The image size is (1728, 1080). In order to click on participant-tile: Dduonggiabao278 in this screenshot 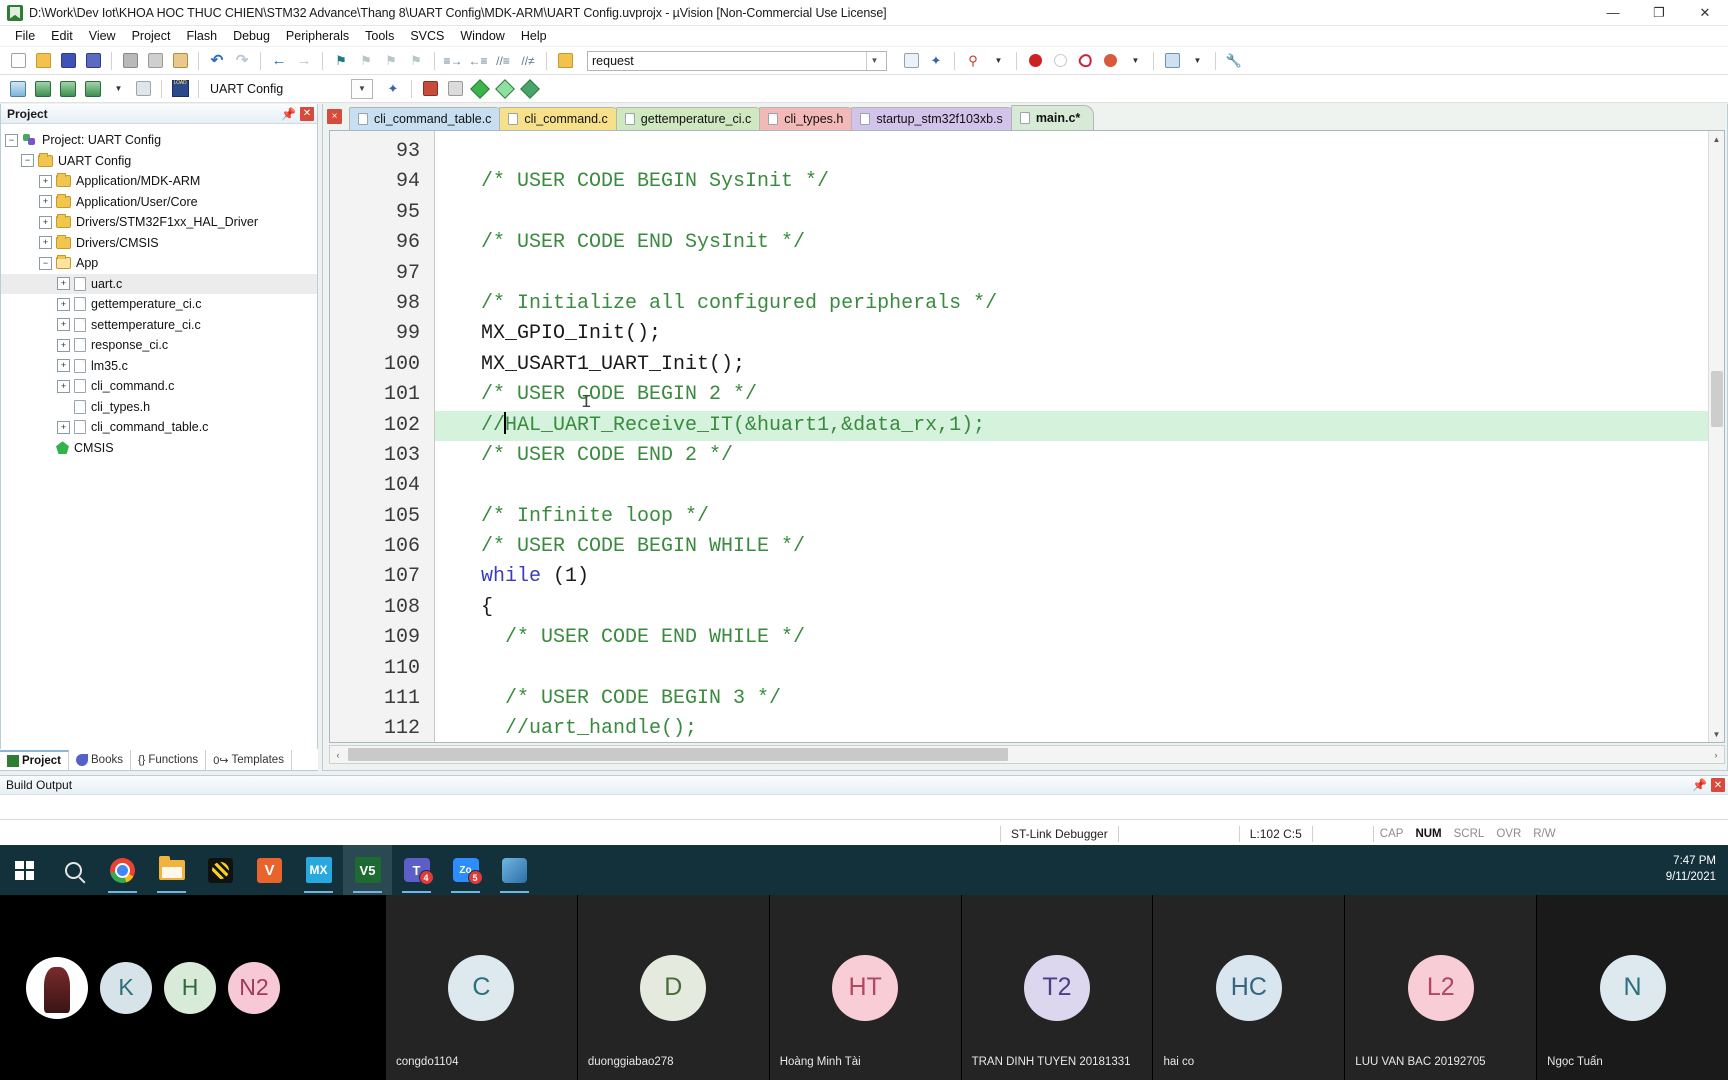, I will do `click(672, 987)`.